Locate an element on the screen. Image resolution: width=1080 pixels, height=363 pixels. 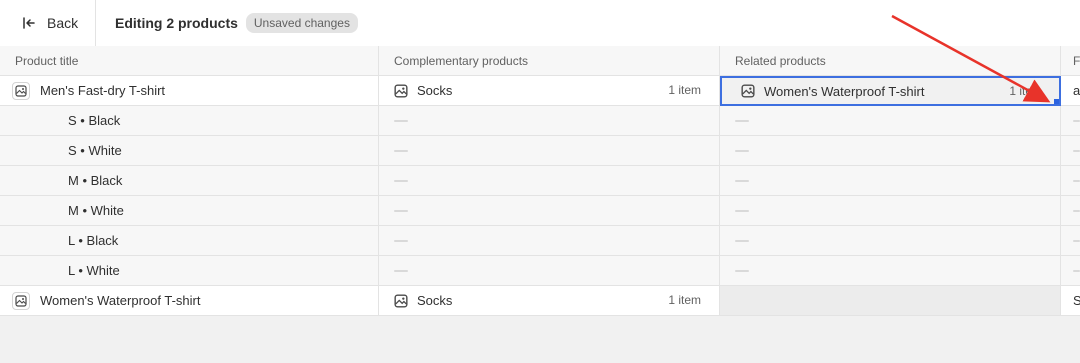
table-row: M • White is located at coordinates (540, 211).